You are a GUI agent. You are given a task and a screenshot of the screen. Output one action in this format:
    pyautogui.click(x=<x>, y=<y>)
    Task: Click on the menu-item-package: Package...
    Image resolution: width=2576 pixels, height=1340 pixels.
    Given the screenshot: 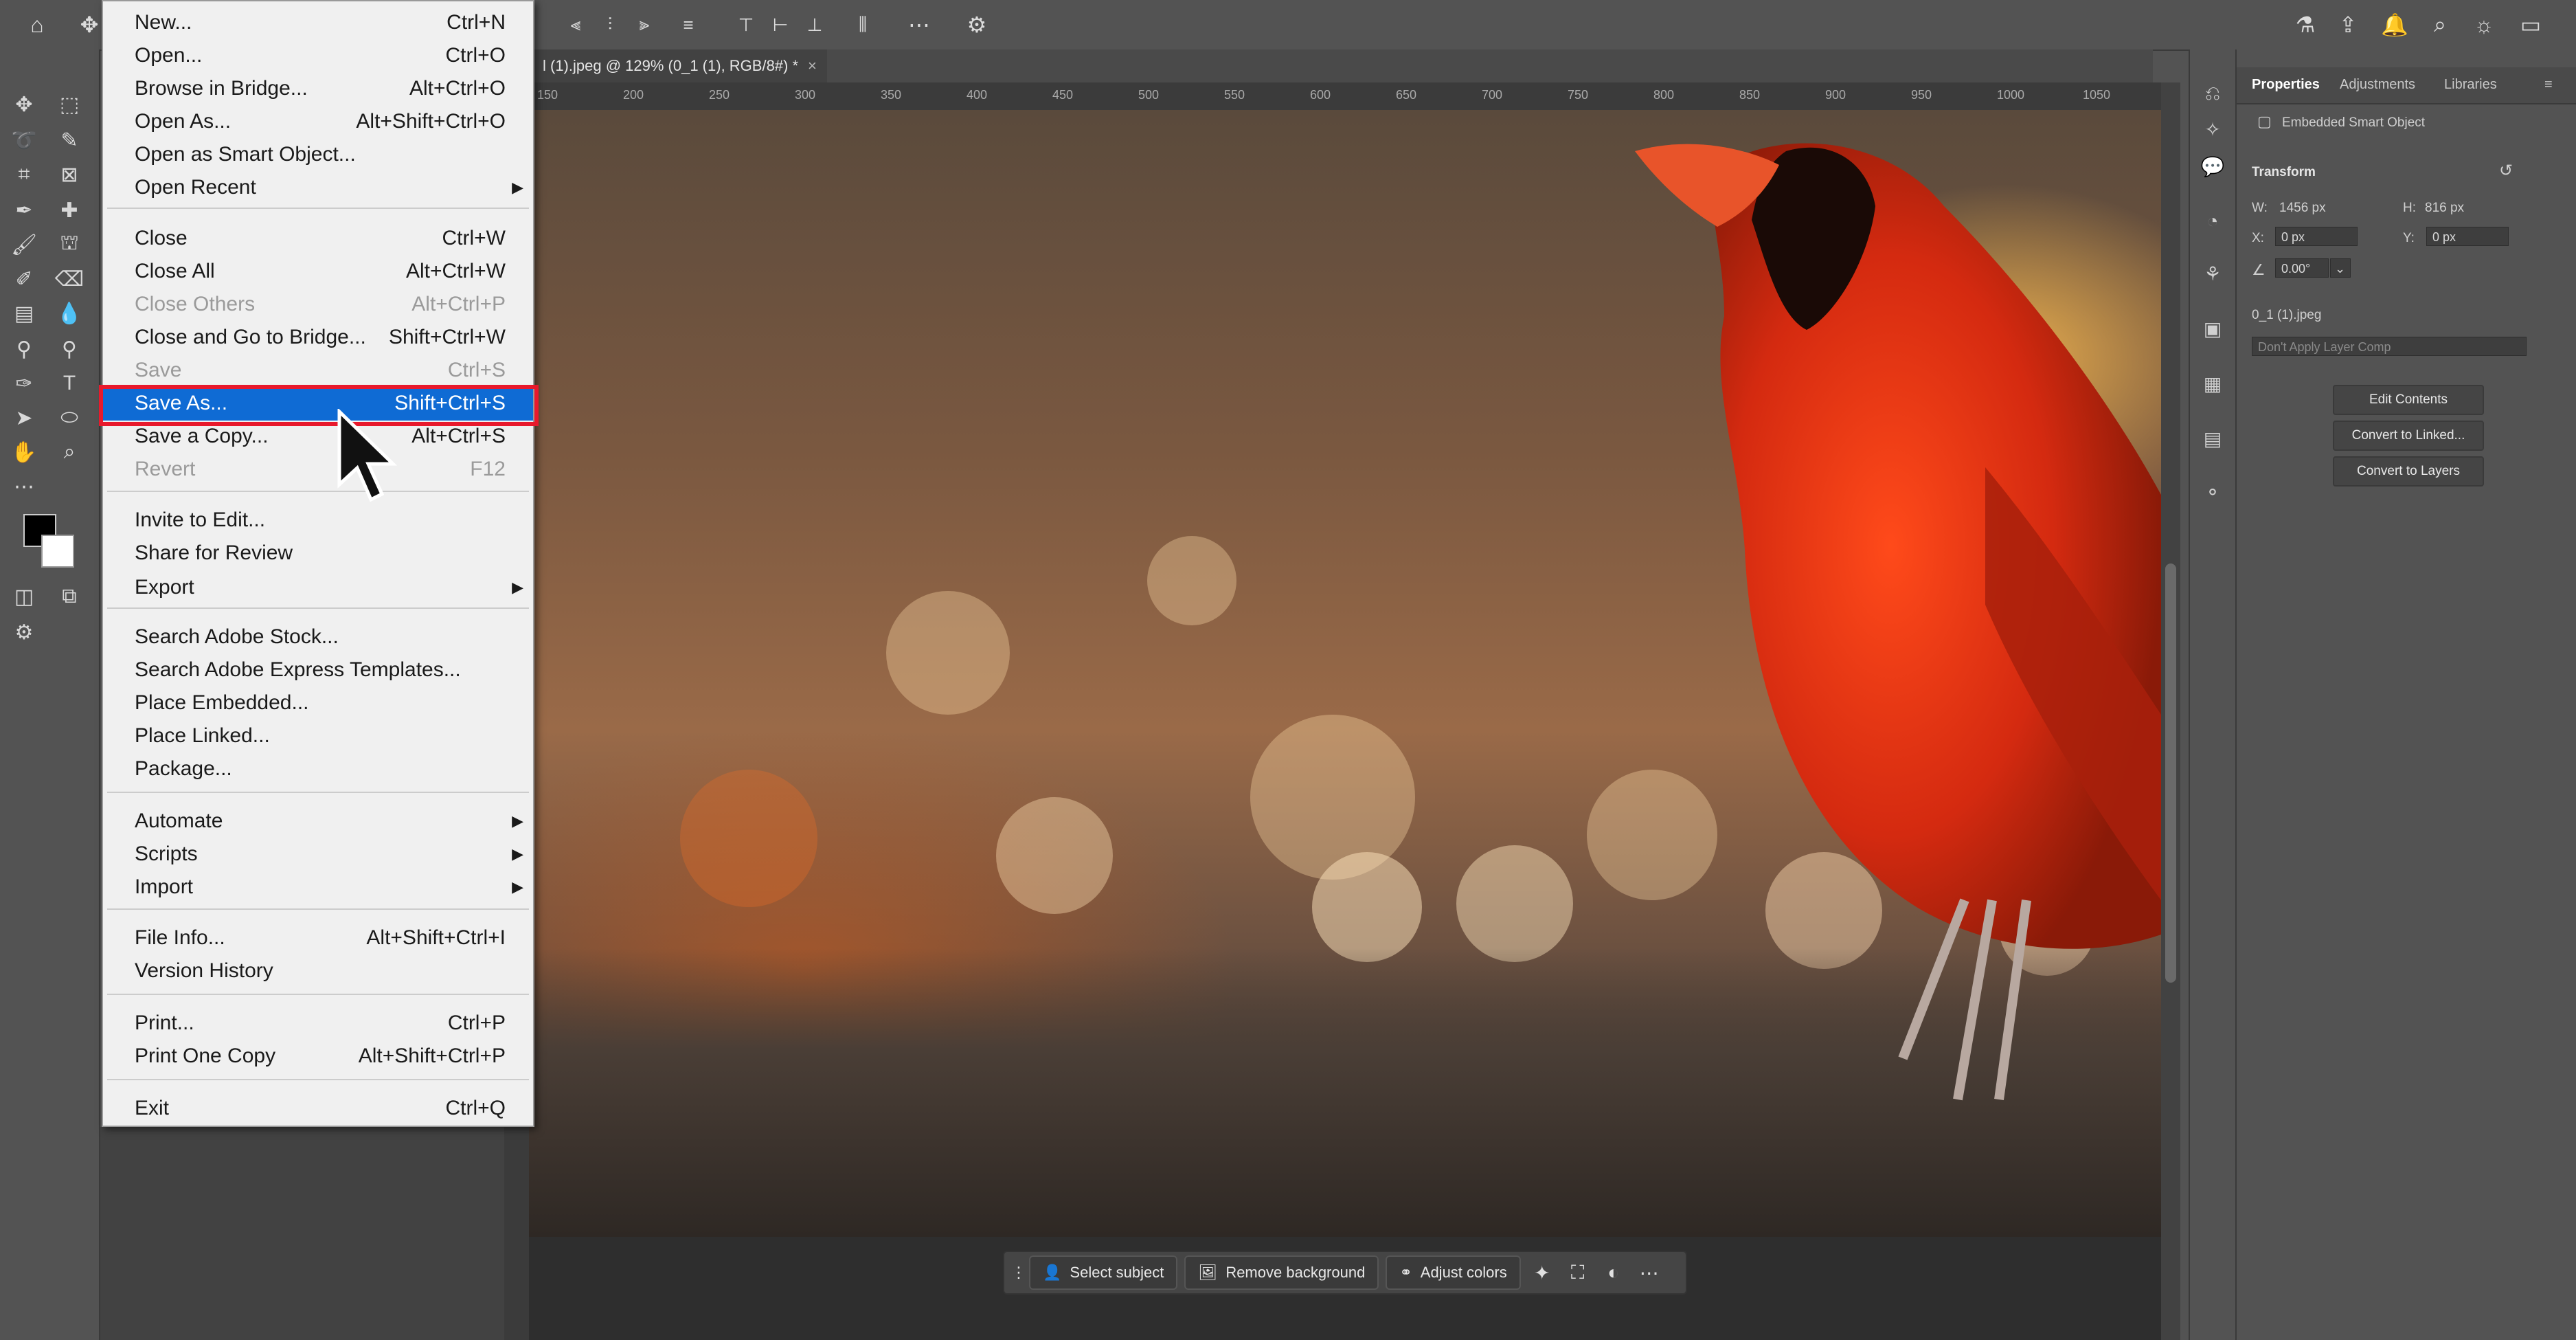 What is the action you would take?
    pyautogui.click(x=318, y=769)
    